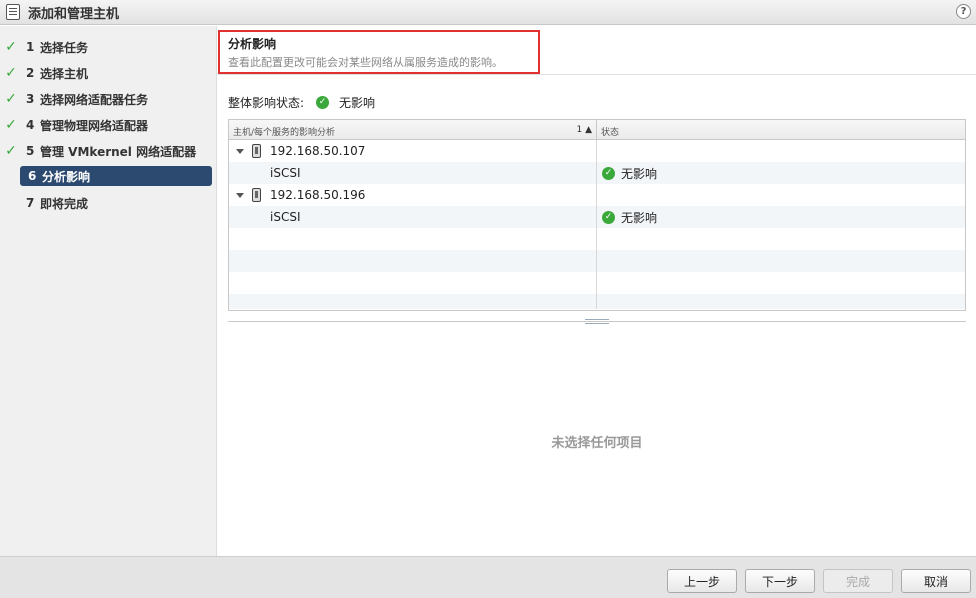 This screenshot has height=598, width=976. I want to click on step-label: 选择任务, so click(64, 47).